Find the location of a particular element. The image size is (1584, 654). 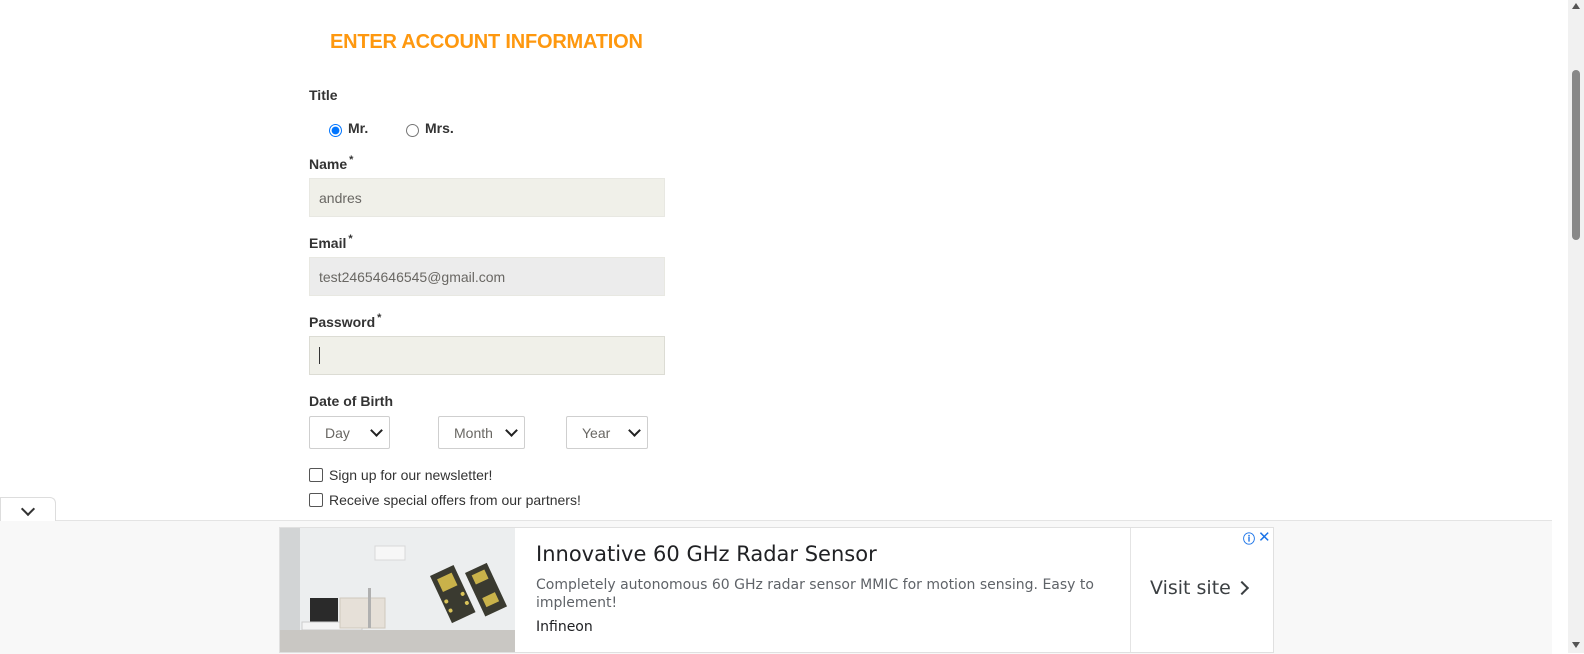

dob-month-select: Month is located at coordinates (481, 432).